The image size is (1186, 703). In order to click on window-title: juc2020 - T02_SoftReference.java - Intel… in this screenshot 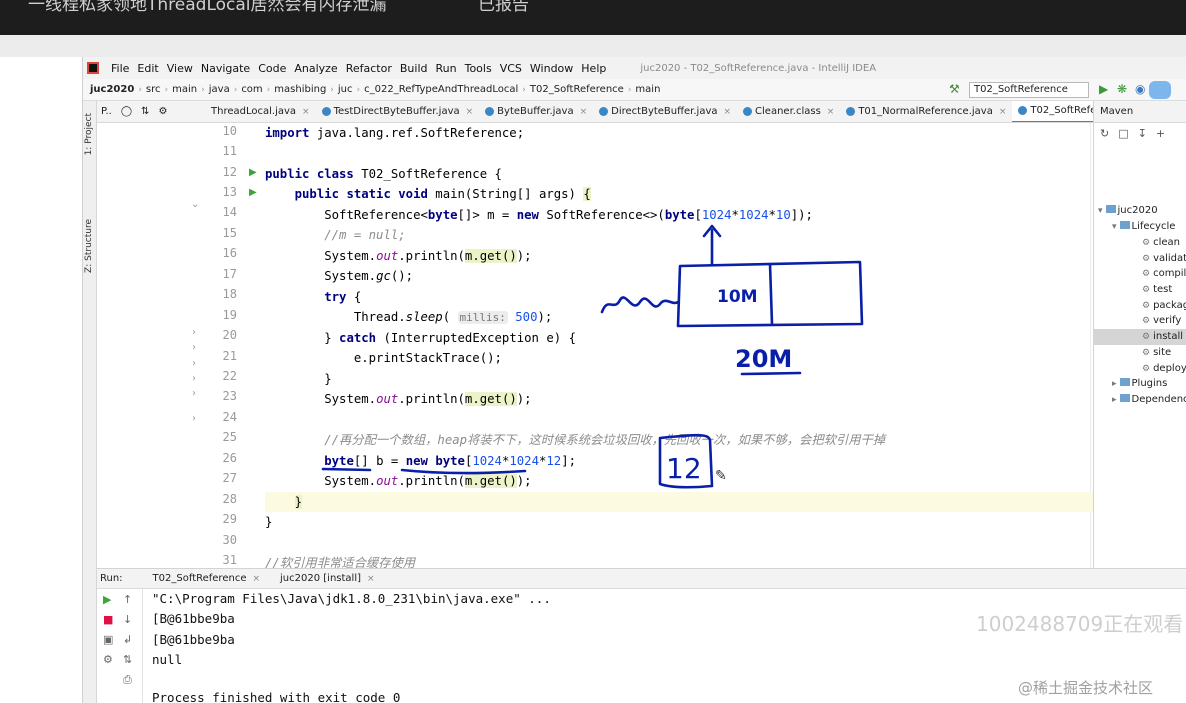, I will do `click(758, 68)`.